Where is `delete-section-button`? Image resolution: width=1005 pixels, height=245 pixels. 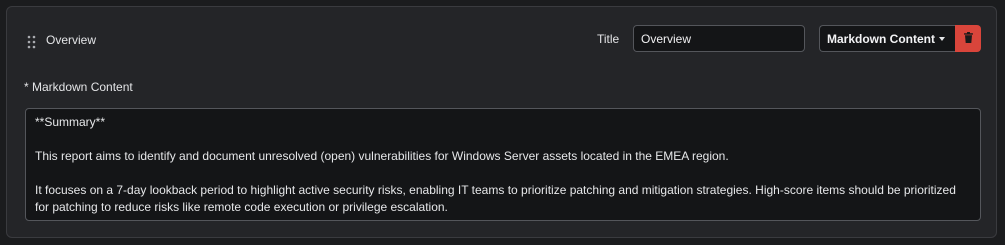
delete-section-button is located at coordinates (968, 38).